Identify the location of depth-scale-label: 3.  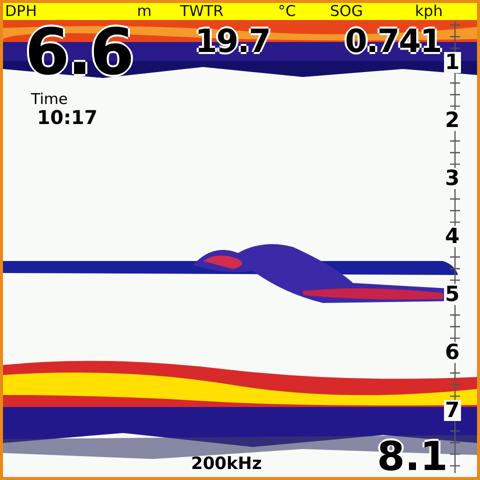
(452, 178).